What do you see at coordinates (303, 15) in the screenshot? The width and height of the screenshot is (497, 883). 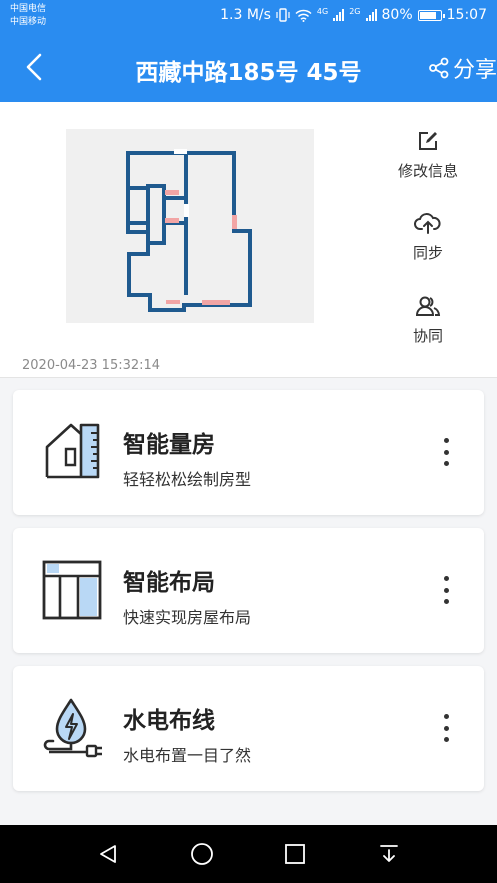 I see `wifi-icon` at bounding box center [303, 15].